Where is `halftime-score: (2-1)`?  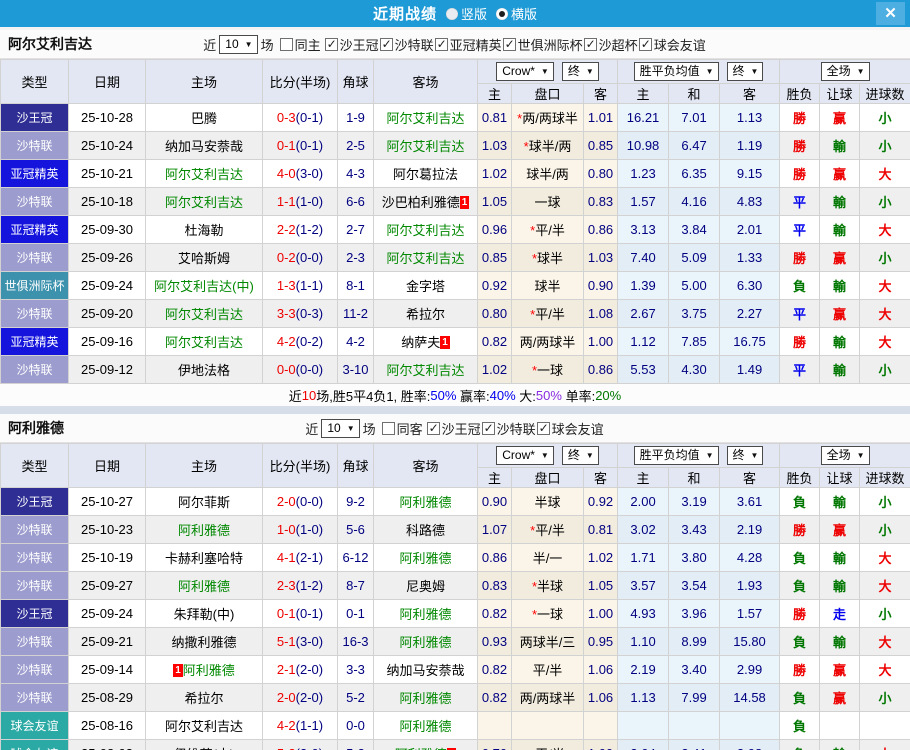
halftime-score: (2-1) is located at coordinates (309, 557).